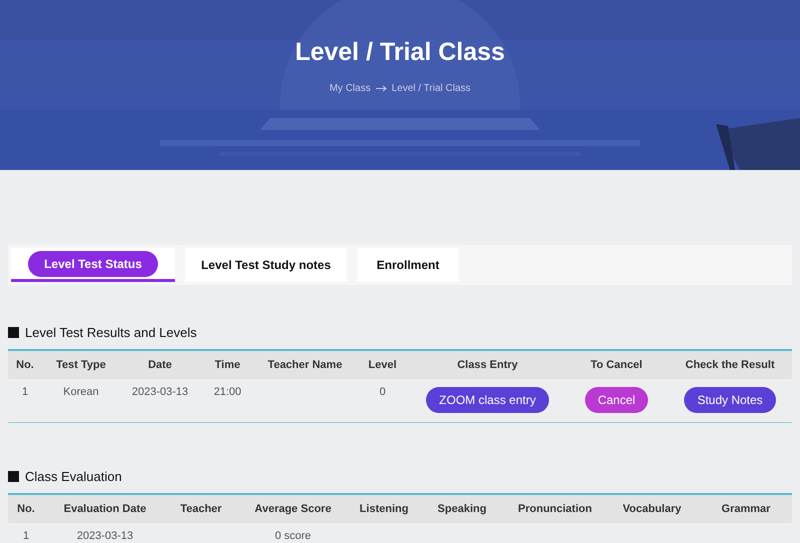 The width and height of the screenshot is (800, 543). I want to click on column-header: Listening, so click(384, 509).